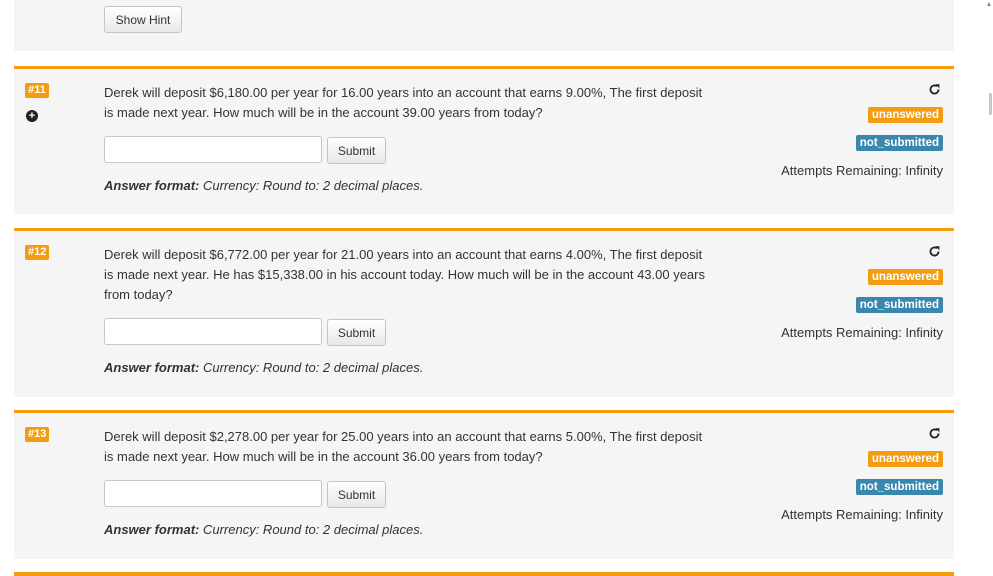  I want to click on question-number: #12, so click(37, 252).